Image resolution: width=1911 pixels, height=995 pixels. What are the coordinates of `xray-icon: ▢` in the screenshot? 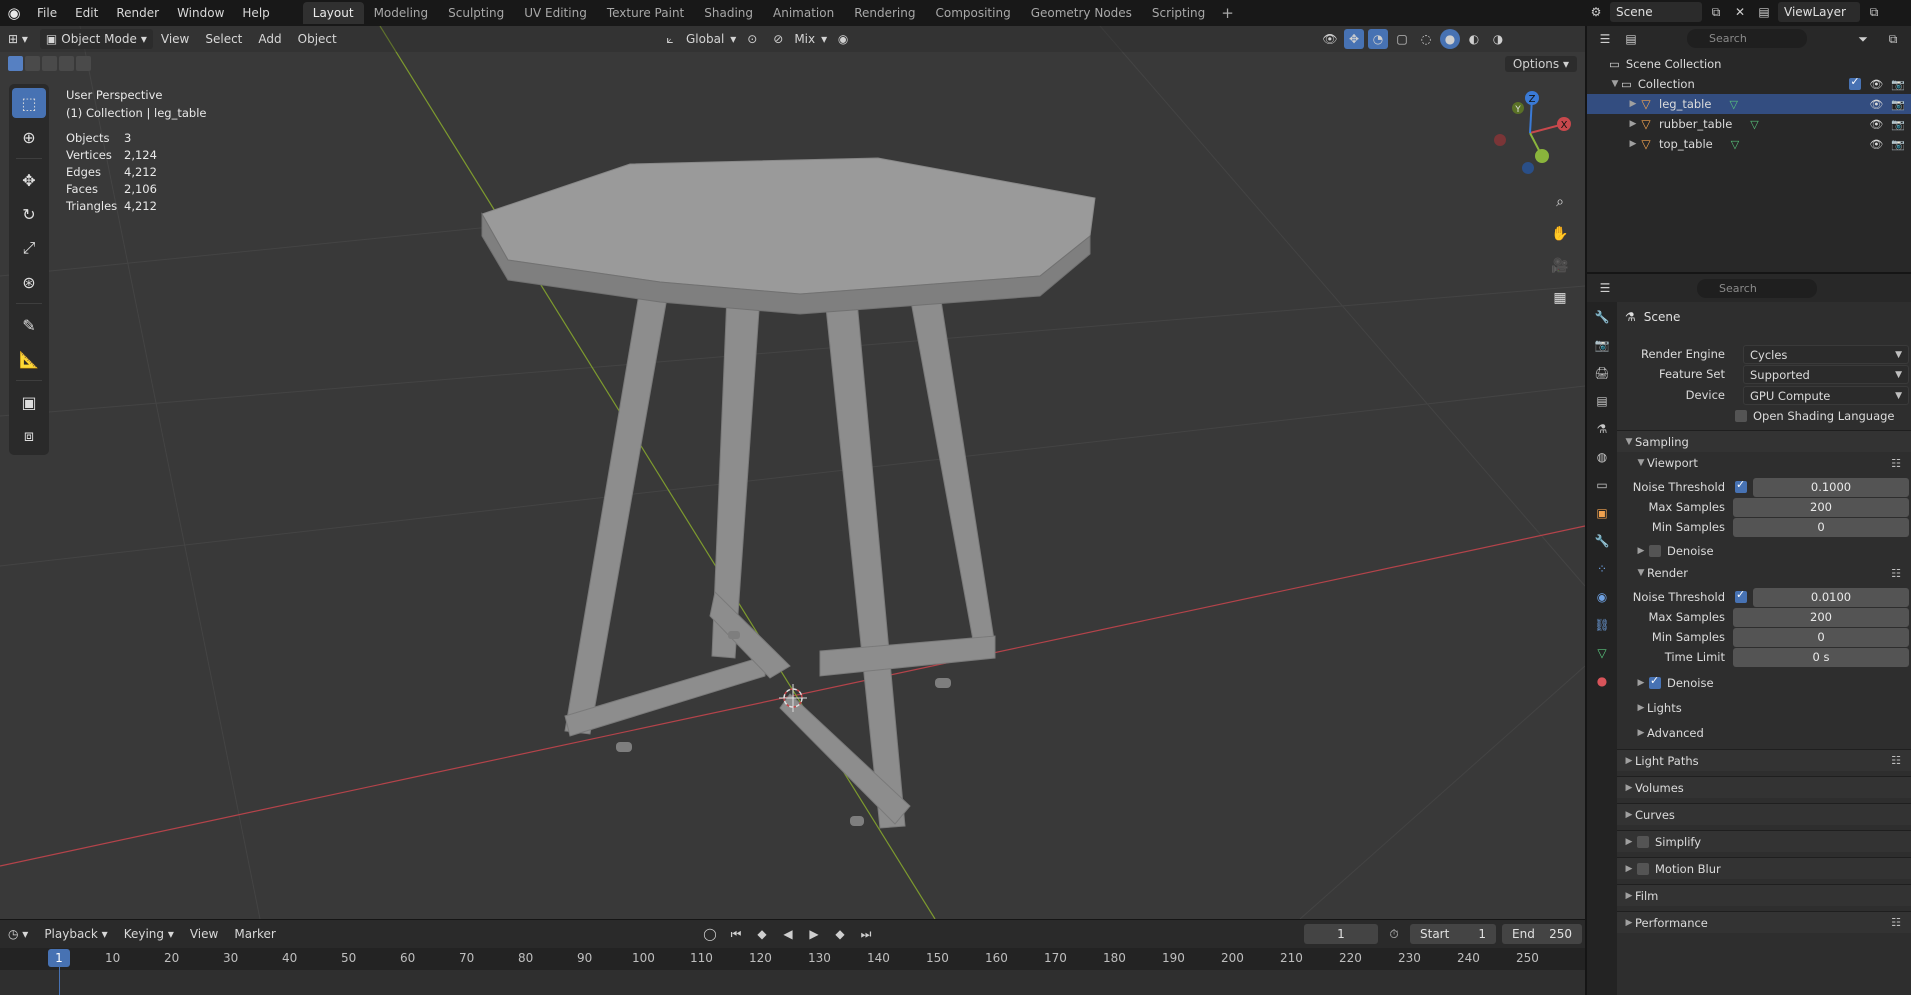 It's located at (1402, 39).